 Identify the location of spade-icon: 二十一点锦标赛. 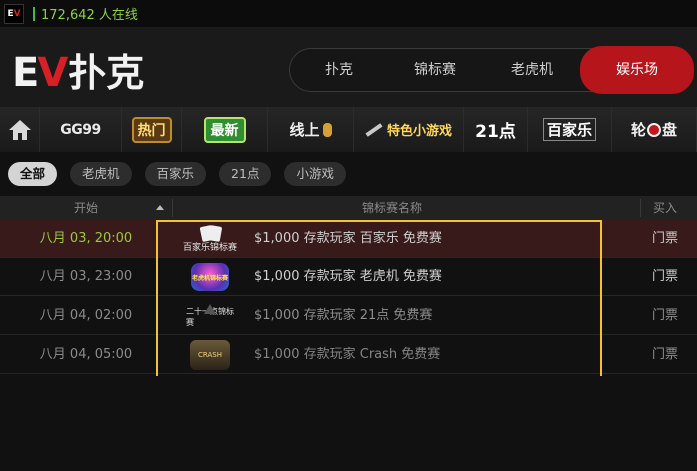
(210, 316).